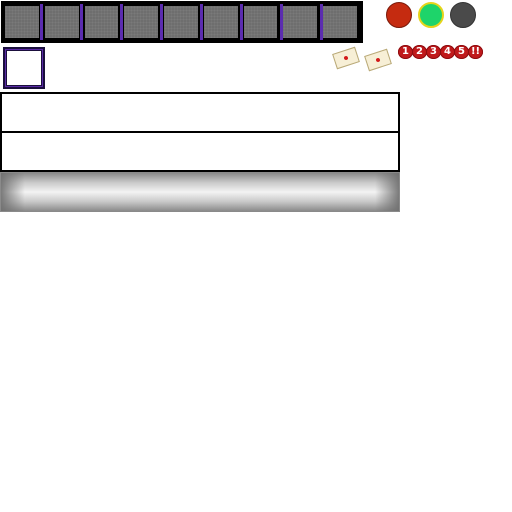 The width and height of the screenshot is (512, 512). What do you see at coordinates (419, 52) in the screenshot?
I see `number-token: 2` at bounding box center [419, 52].